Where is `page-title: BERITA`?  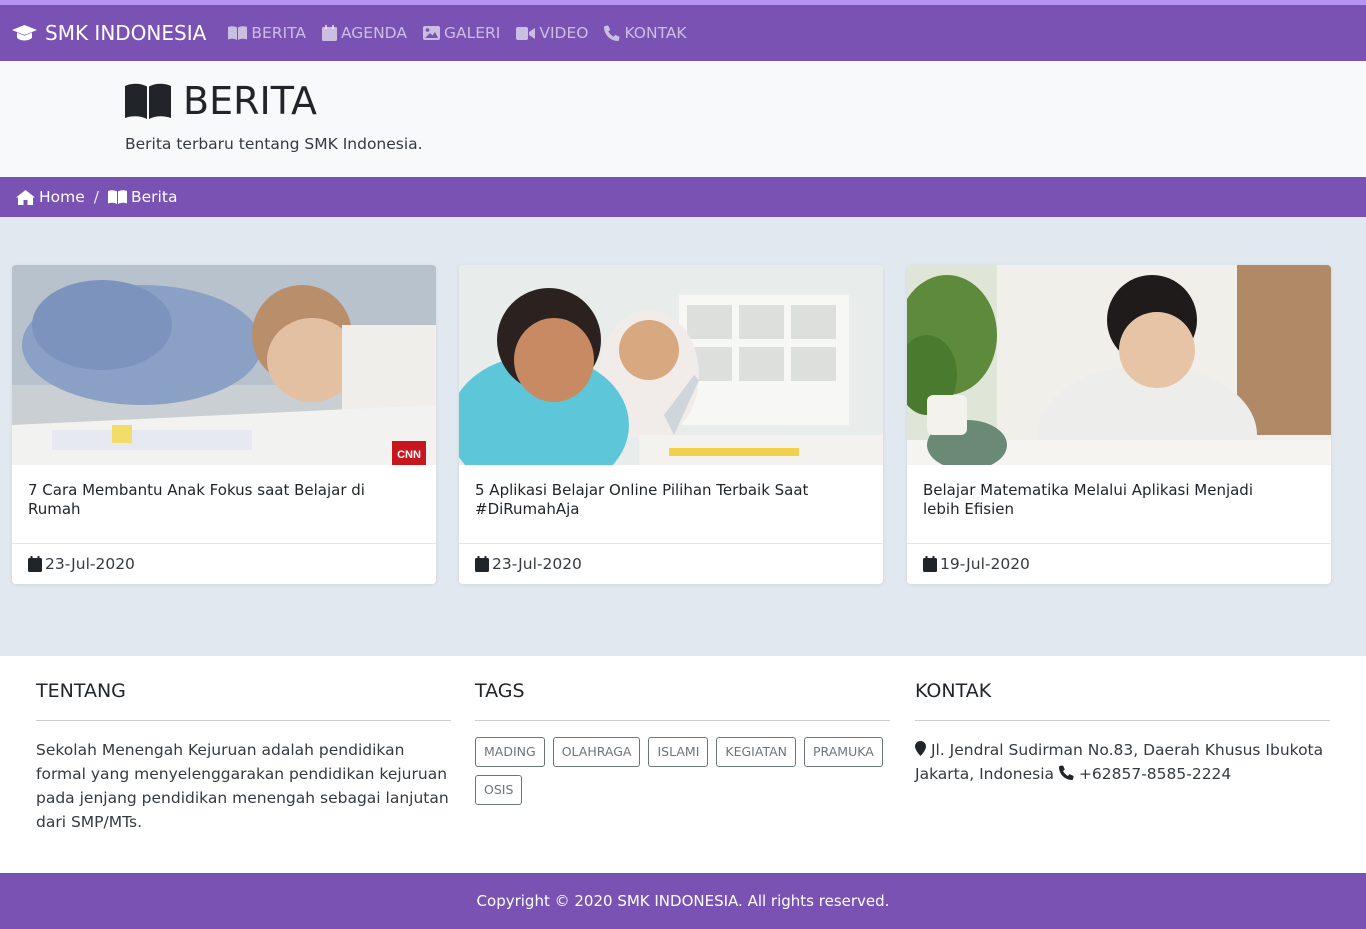
page-title: BERITA is located at coordinates (221, 101).